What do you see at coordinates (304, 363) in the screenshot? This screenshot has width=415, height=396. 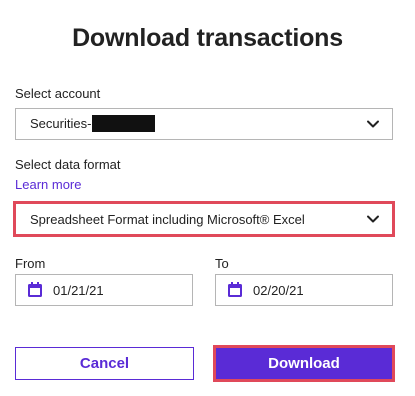 I see `download-button: Download` at bounding box center [304, 363].